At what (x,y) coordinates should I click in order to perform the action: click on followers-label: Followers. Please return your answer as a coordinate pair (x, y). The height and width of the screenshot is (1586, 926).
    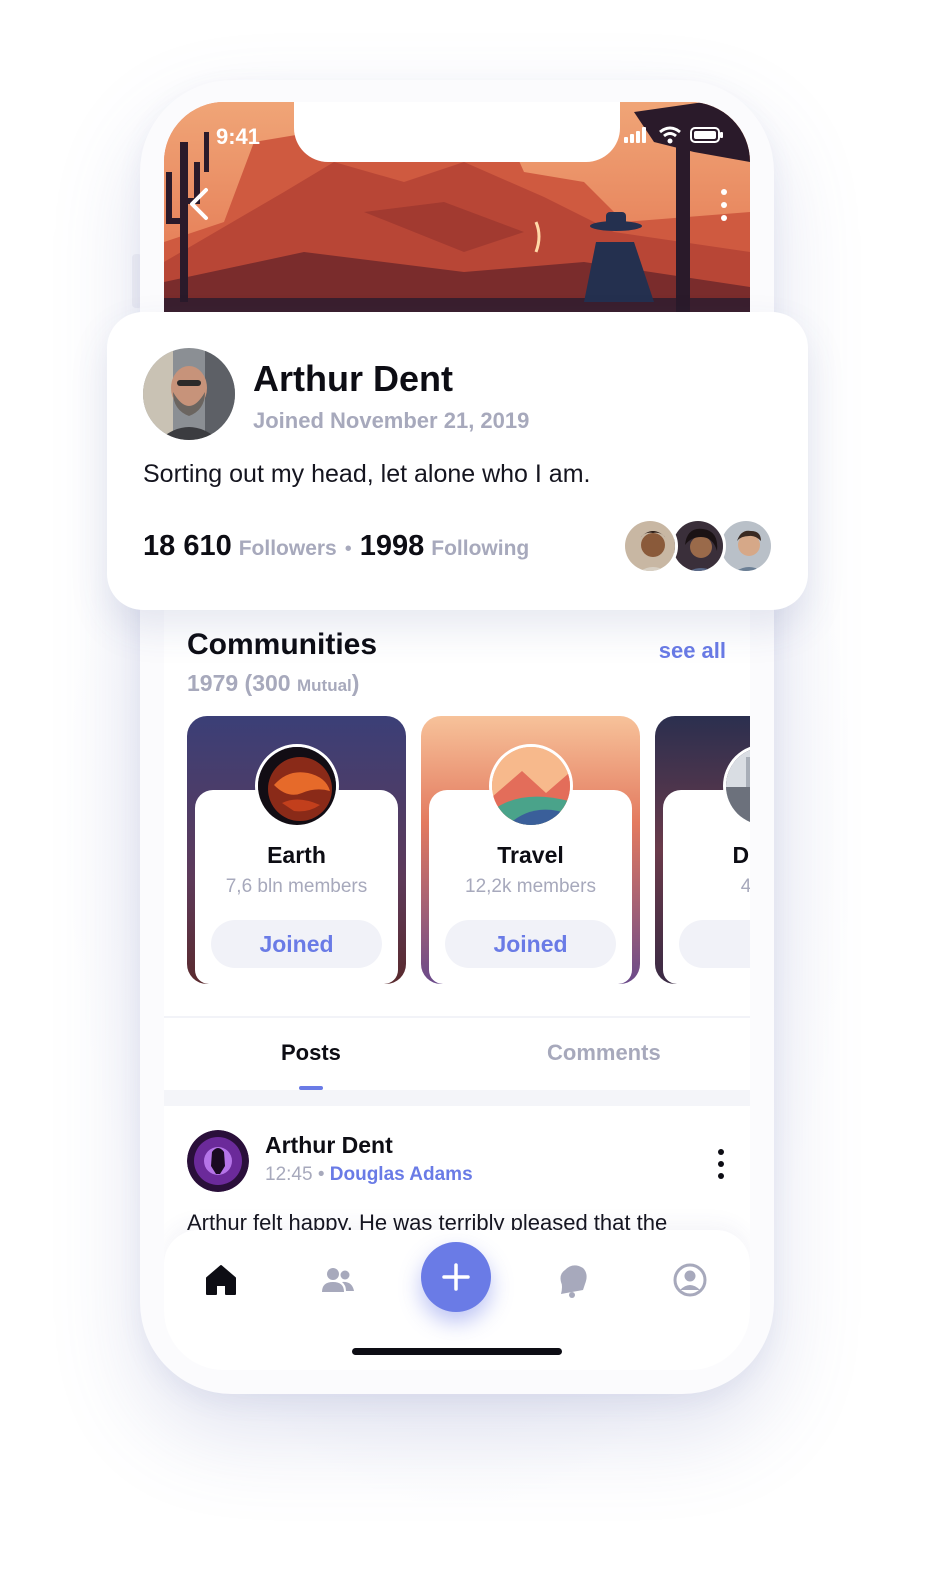
    Looking at the image, I should click on (288, 549).